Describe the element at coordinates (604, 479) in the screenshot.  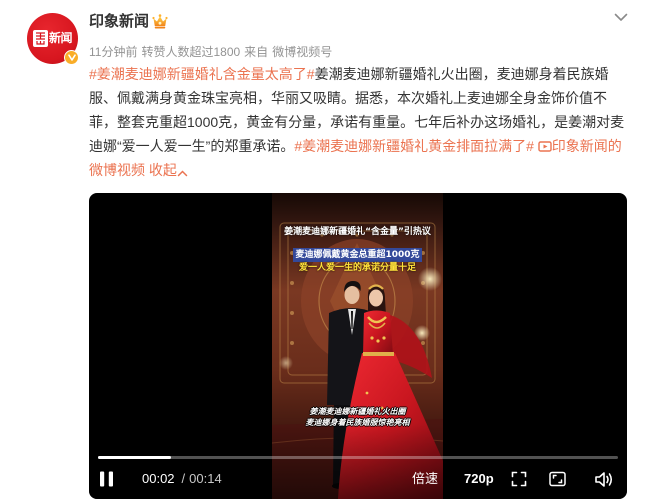
I see `volume-icon` at that location.